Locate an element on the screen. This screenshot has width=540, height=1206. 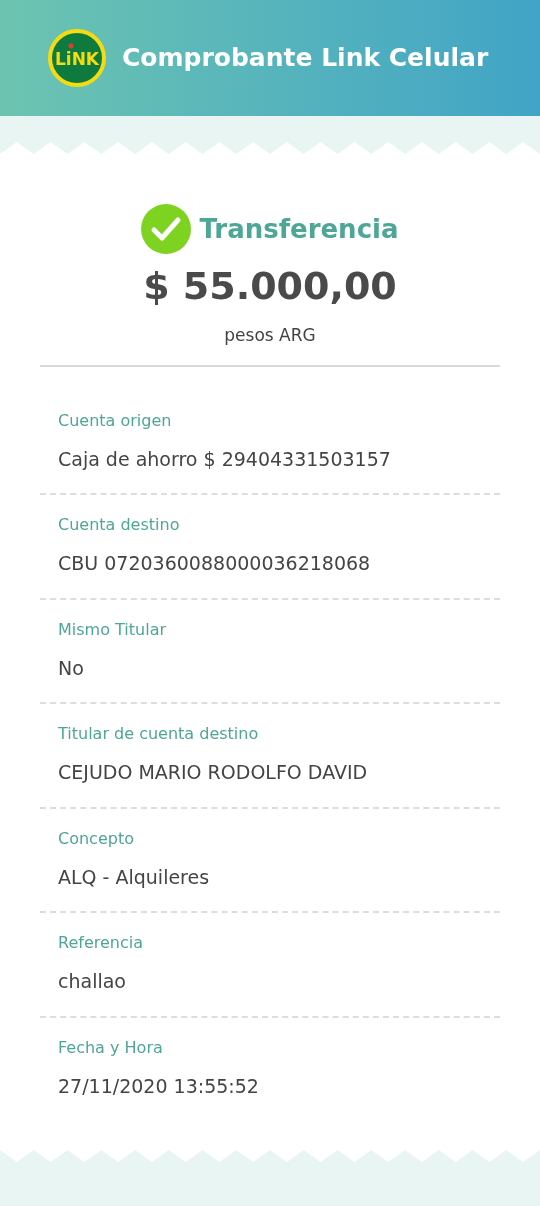
field-label: Fecha y Hora is located at coordinates (111, 1047).